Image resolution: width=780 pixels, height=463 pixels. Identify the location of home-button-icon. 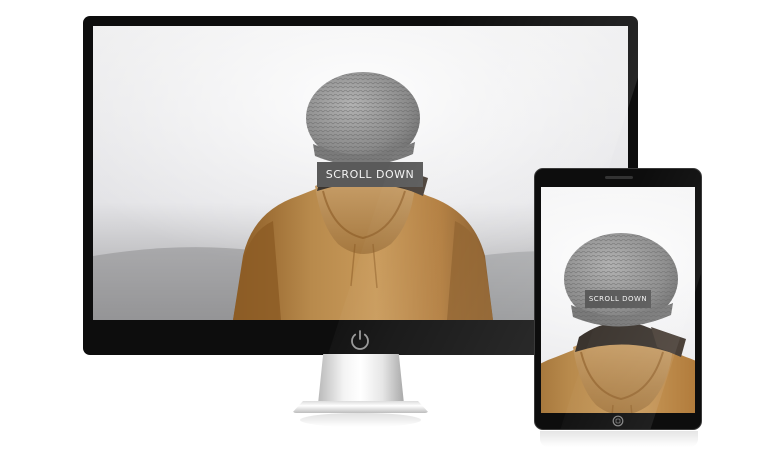
(618, 421).